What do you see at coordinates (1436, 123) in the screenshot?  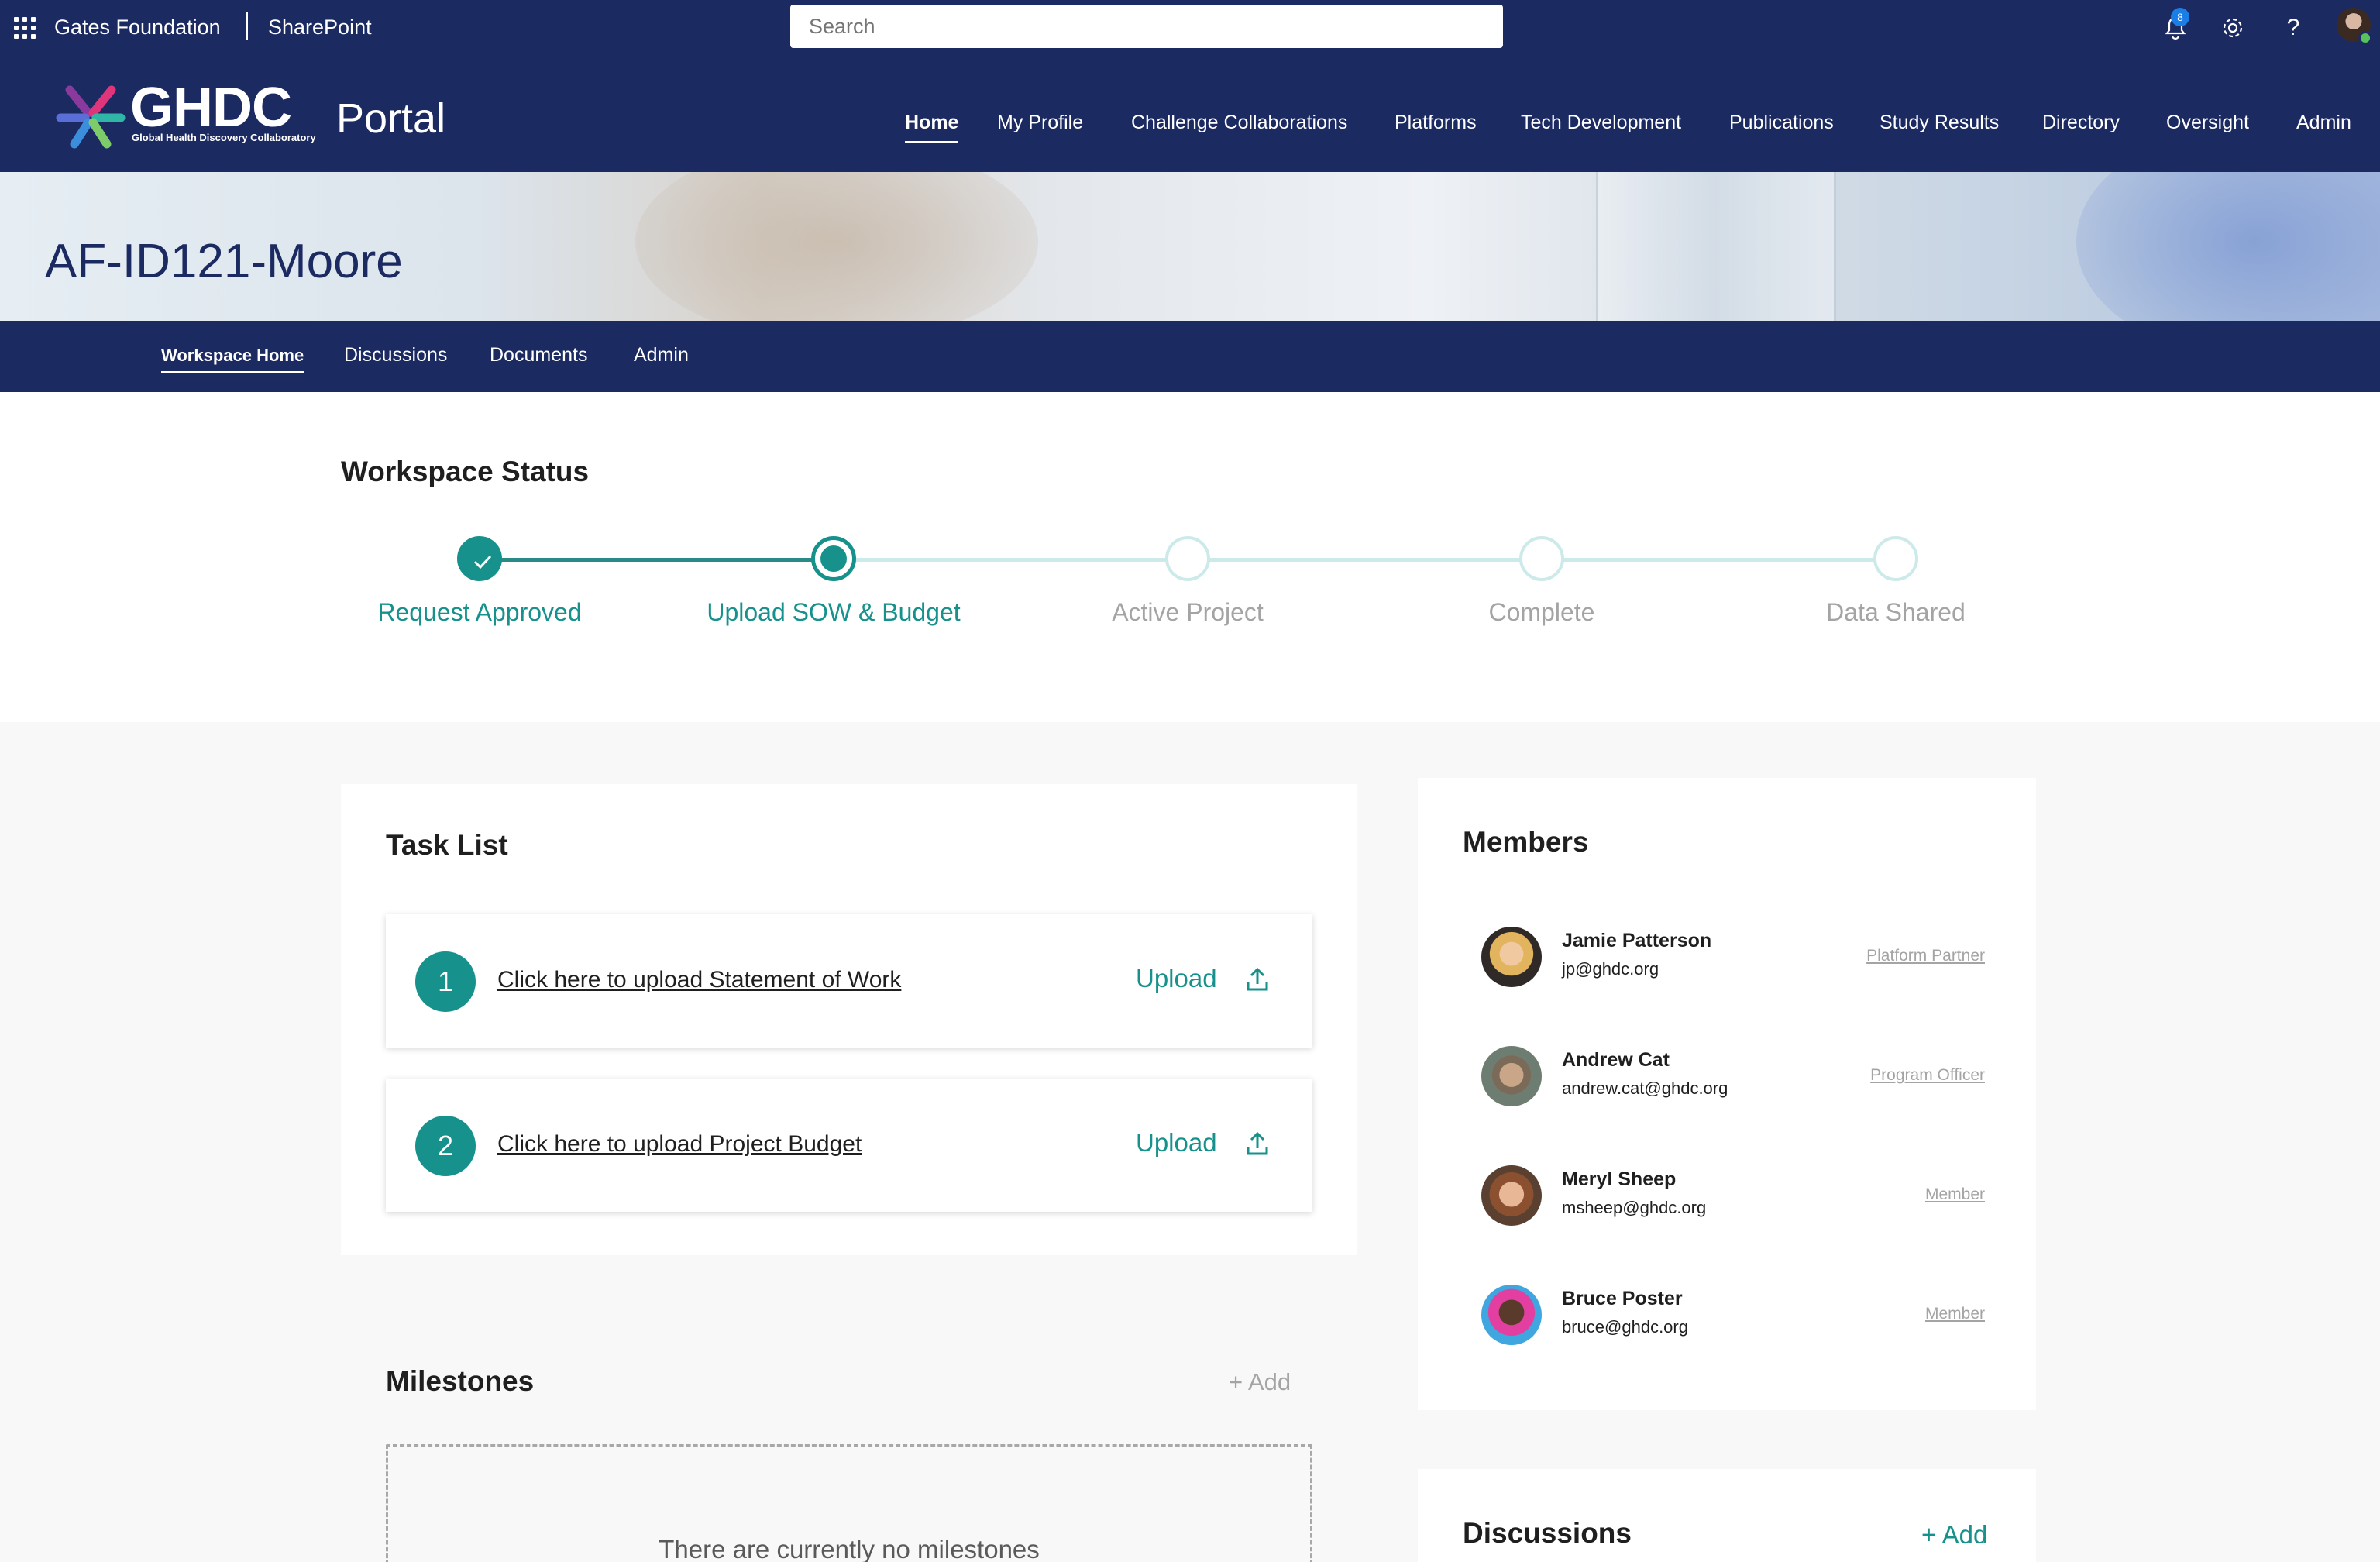 I see `nav-platforms: Platforms` at bounding box center [1436, 123].